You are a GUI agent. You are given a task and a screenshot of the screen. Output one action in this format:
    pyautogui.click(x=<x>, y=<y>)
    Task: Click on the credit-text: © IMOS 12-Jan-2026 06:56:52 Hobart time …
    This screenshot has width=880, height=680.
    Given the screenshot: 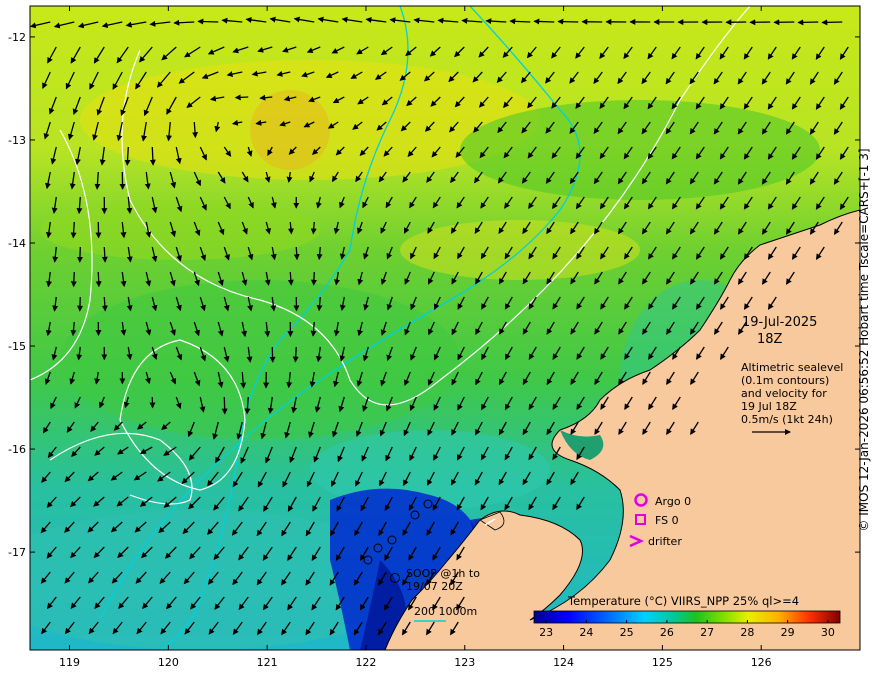 What is the action you would take?
    pyautogui.click(x=864, y=340)
    